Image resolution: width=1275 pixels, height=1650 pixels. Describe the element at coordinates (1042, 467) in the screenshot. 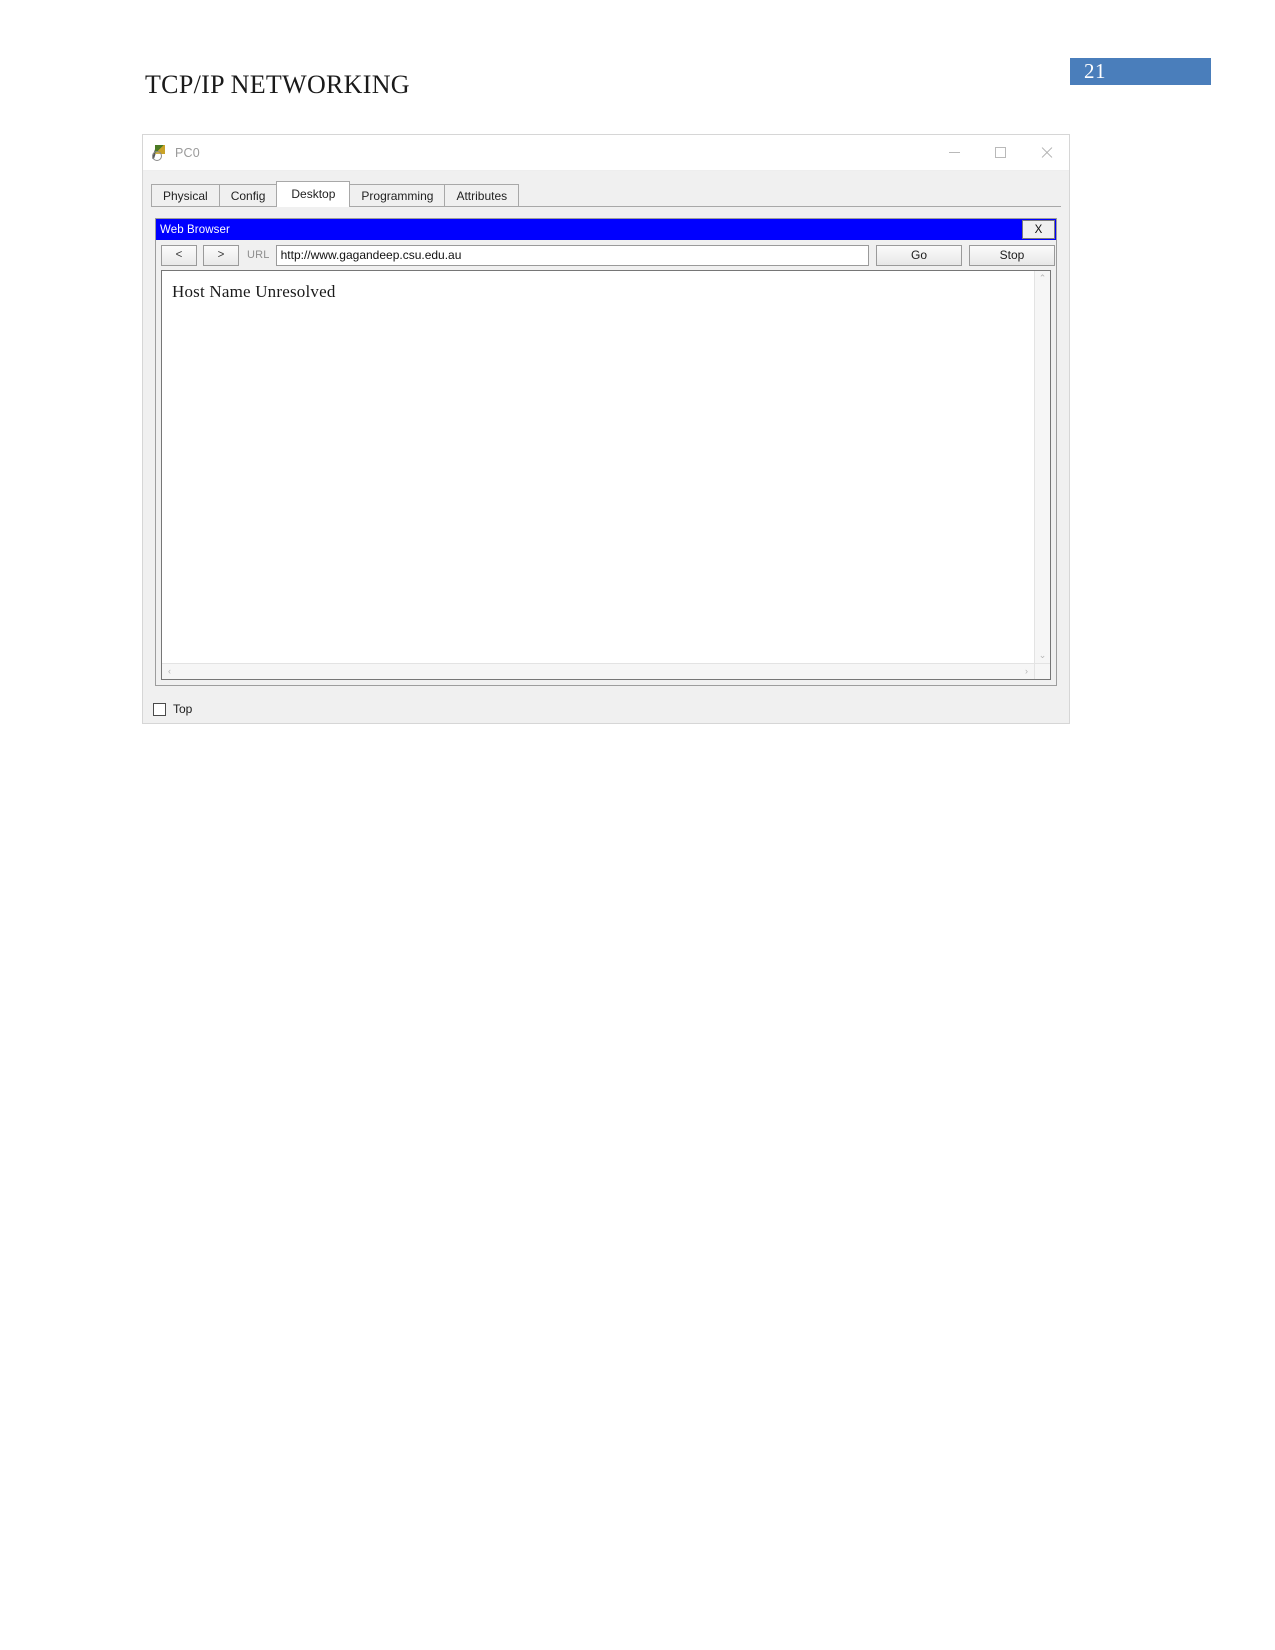

I see `vertical-scrollbar: ⌃ ⌄` at that location.